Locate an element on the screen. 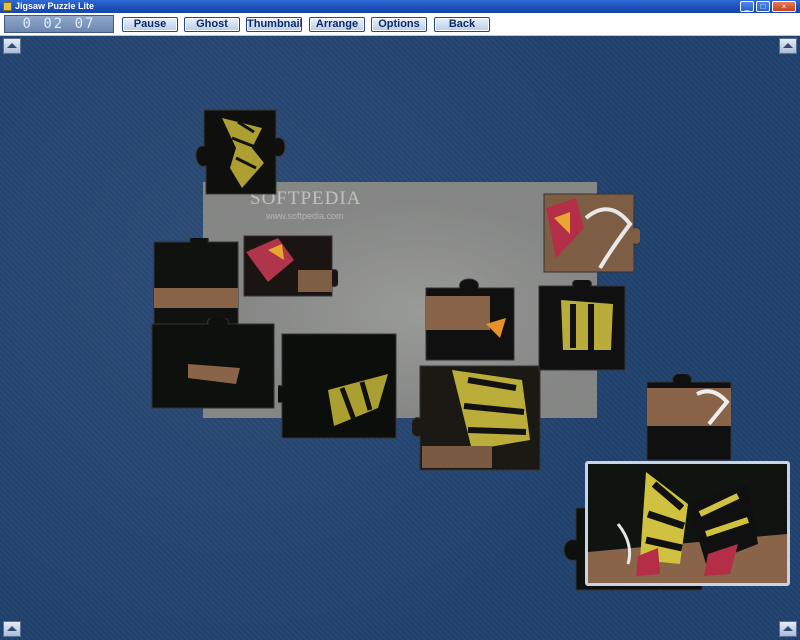 The width and height of the screenshot is (800, 640). close-button: × is located at coordinates (784, 6).